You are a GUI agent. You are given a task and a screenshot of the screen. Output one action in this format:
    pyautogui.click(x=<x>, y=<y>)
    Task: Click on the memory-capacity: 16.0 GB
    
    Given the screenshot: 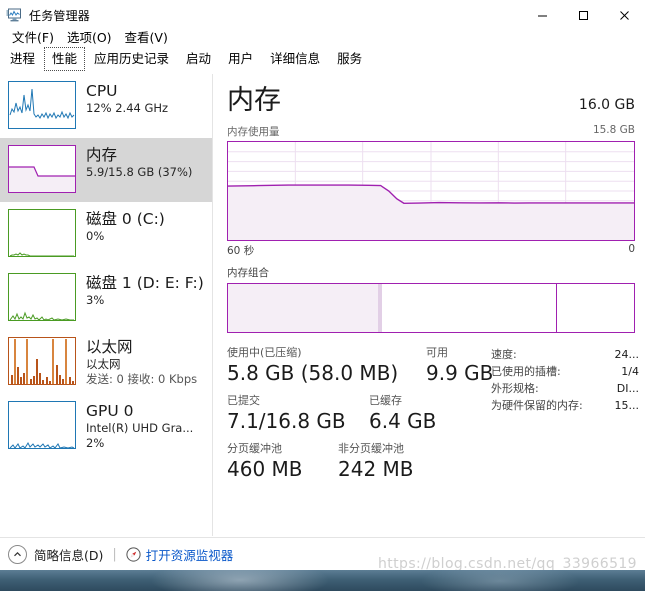 What is the action you would take?
    pyautogui.click(x=606, y=105)
    